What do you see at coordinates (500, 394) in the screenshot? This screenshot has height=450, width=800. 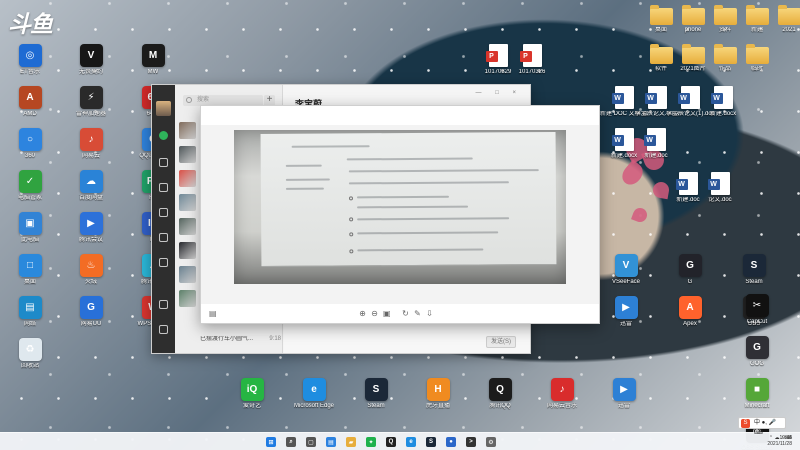 I see `desktop-icon-bottom_row-4: Q 腾讯QQ` at bounding box center [500, 394].